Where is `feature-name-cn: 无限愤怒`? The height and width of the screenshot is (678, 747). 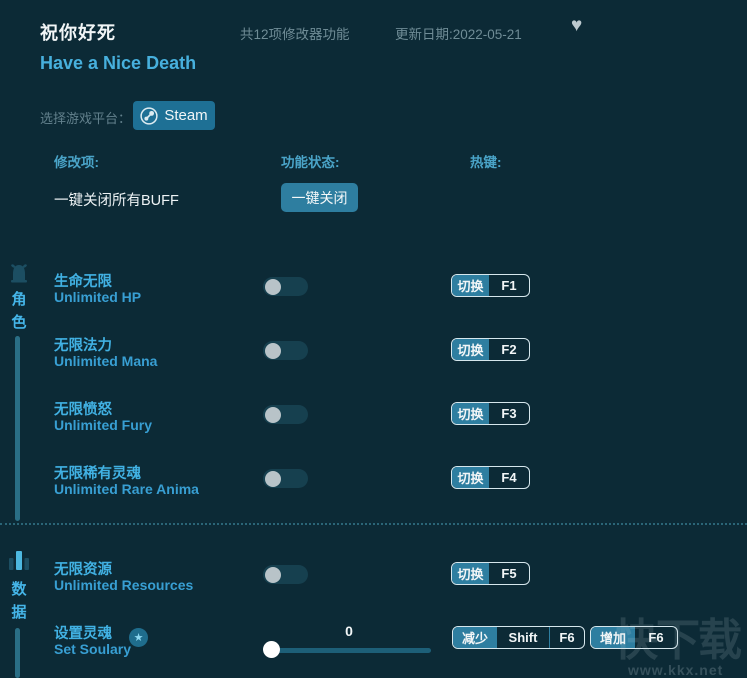
feature-name-cn: 无限愤怒 is located at coordinates (83, 410).